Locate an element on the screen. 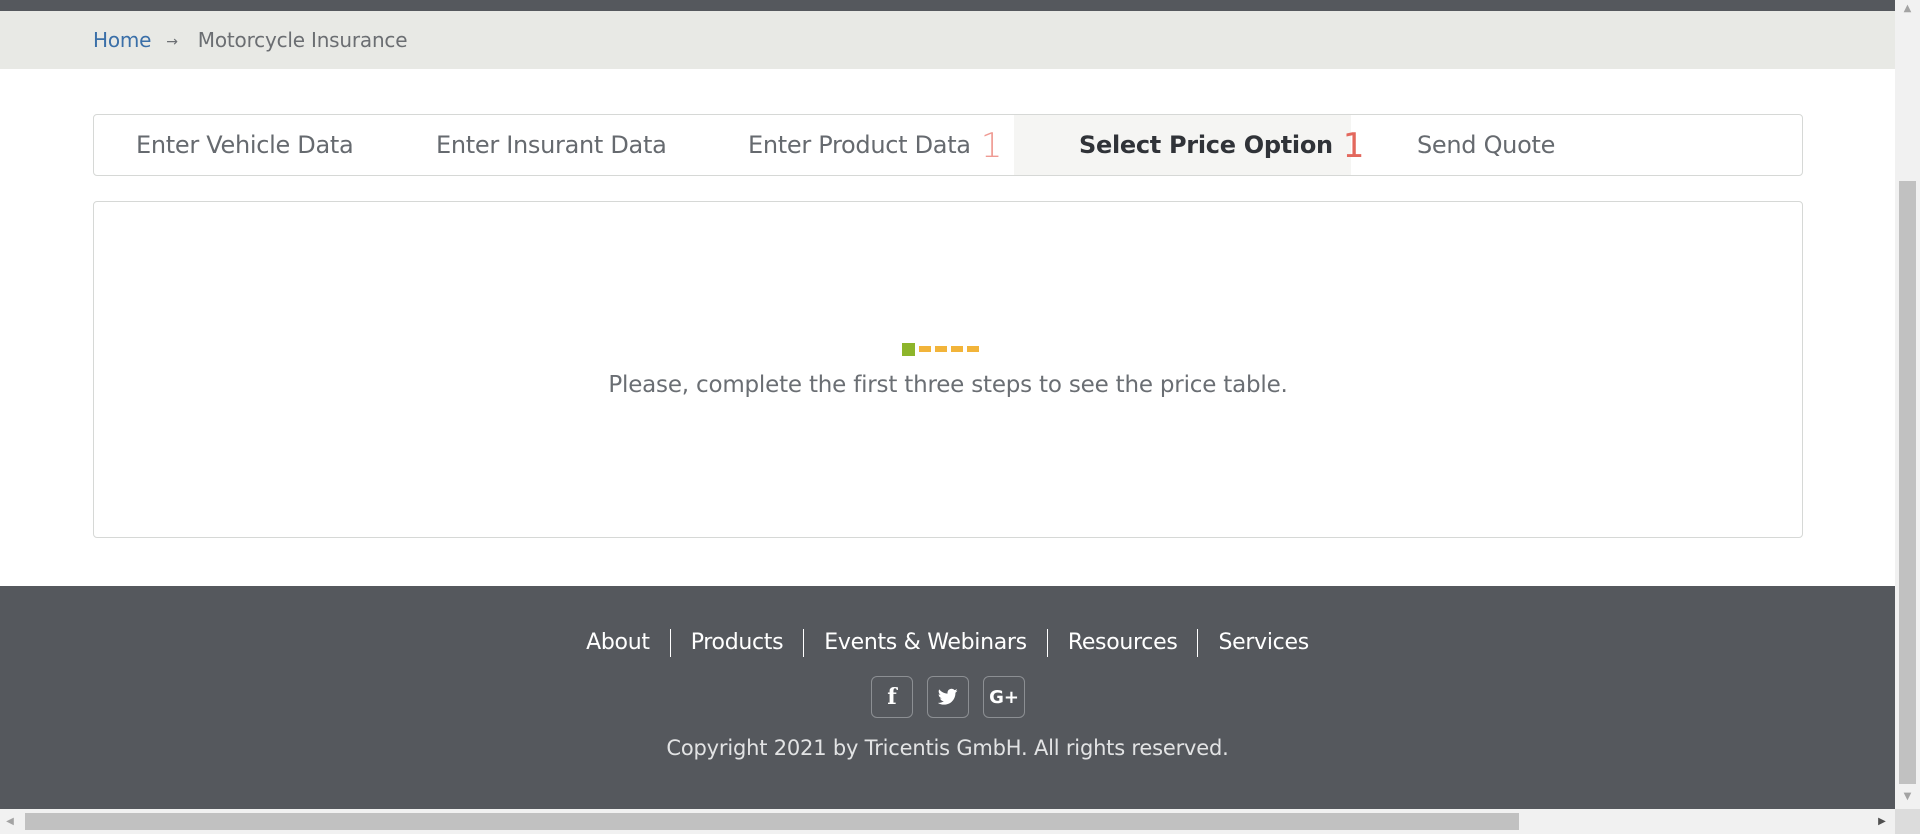 Image resolution: width=1920 pixels, height=834 pixels. footer-link-services: Services is located at coordinates (1262, 643).